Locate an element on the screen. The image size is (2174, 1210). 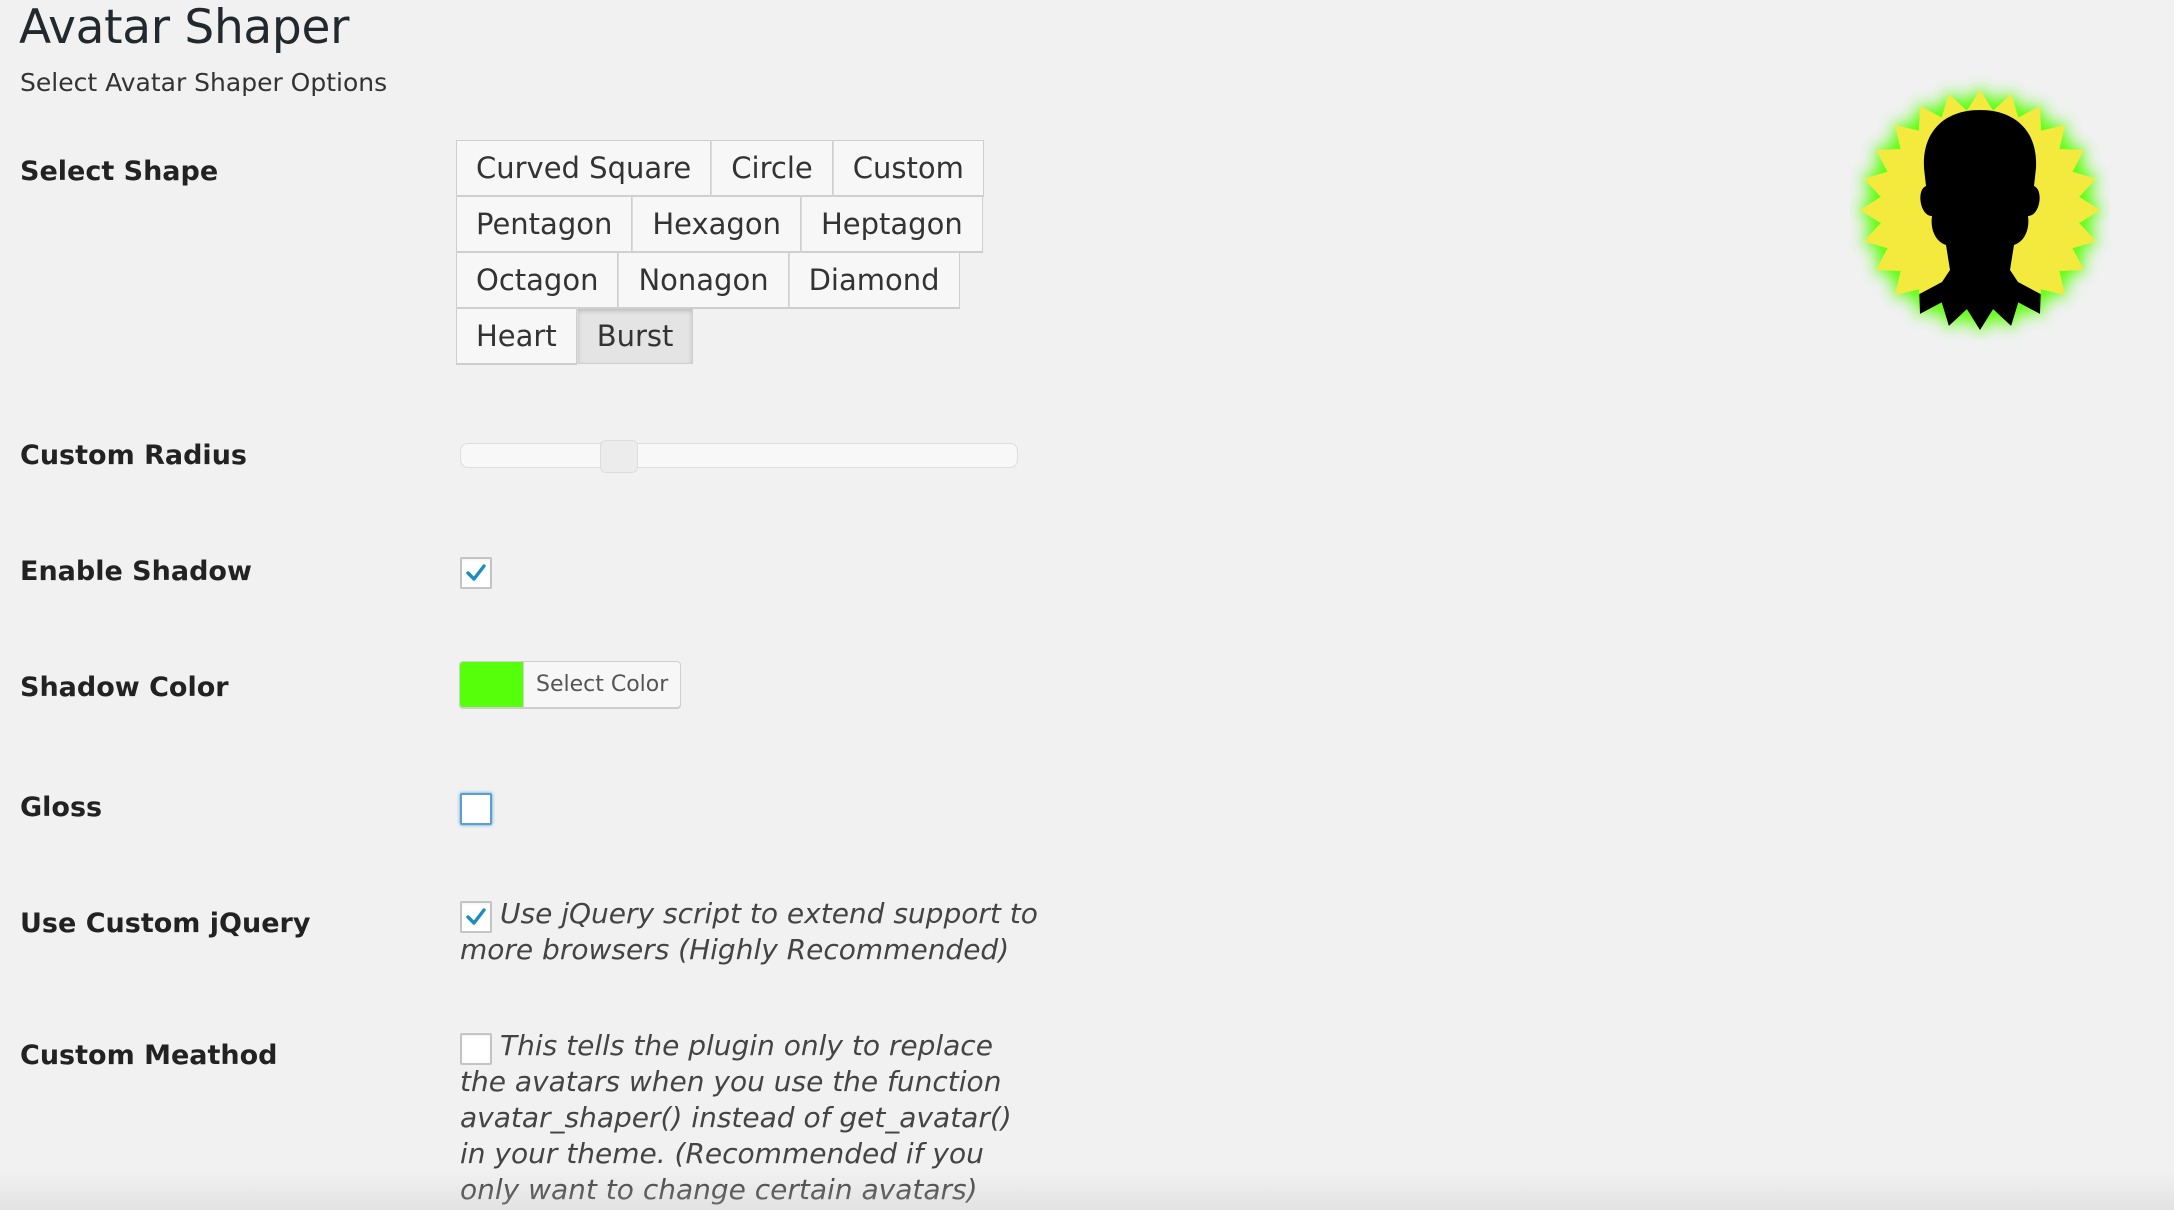
slider-handle is located at coordinates (619, 456).